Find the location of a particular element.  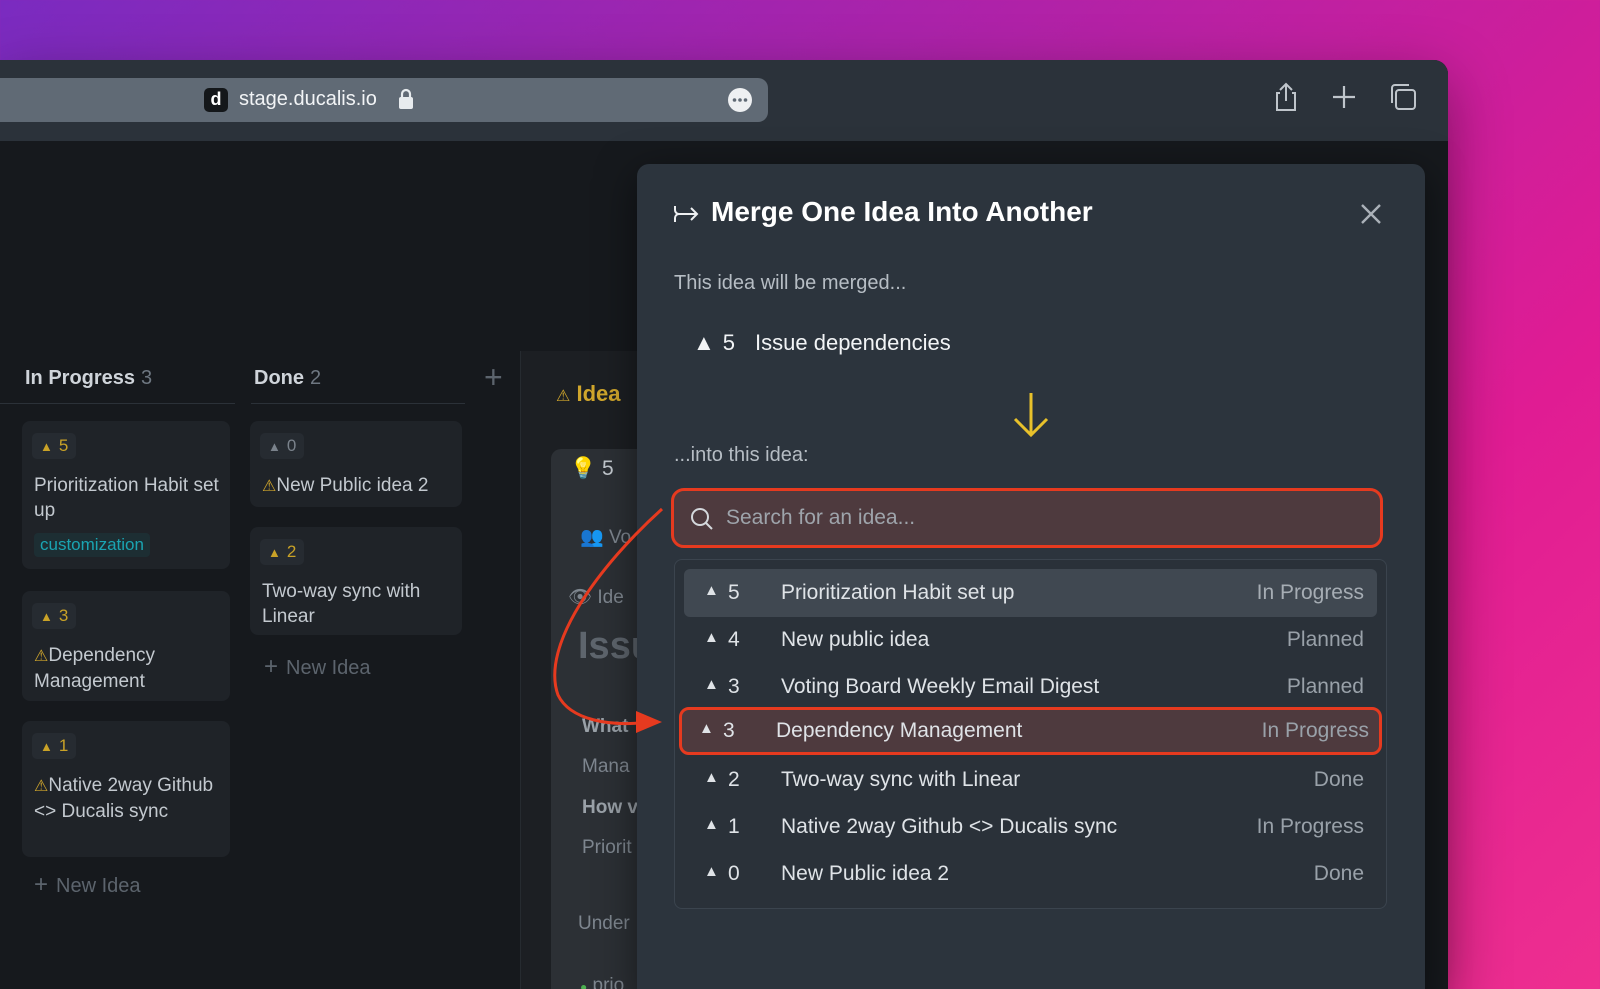

vote-count: 1 is located at coordinates (63, 745).